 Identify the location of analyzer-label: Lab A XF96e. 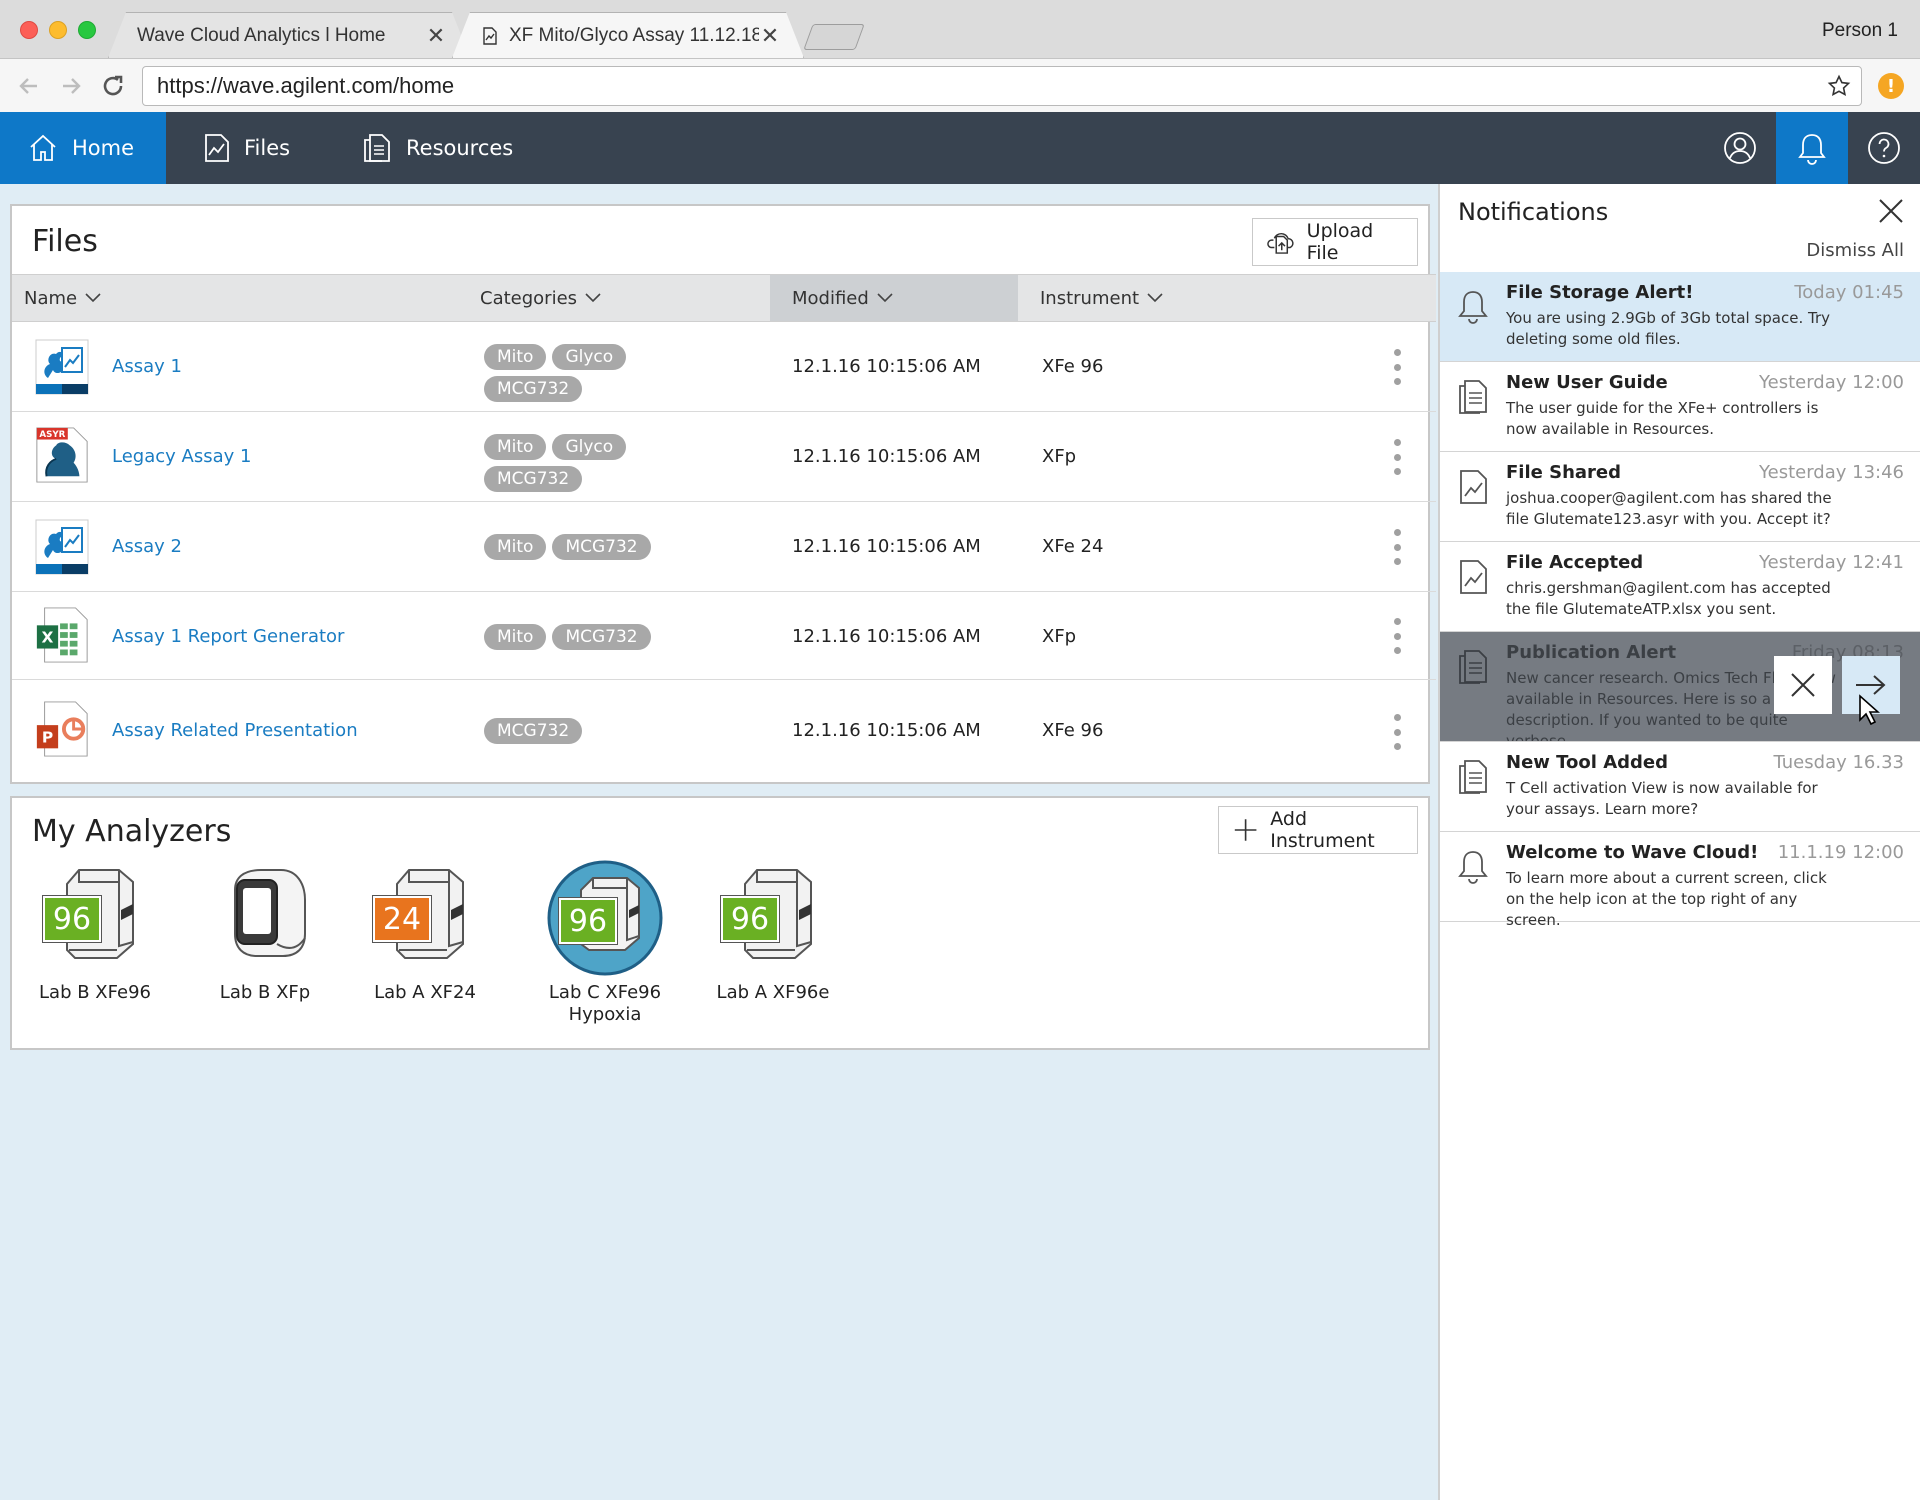
(773, 992).